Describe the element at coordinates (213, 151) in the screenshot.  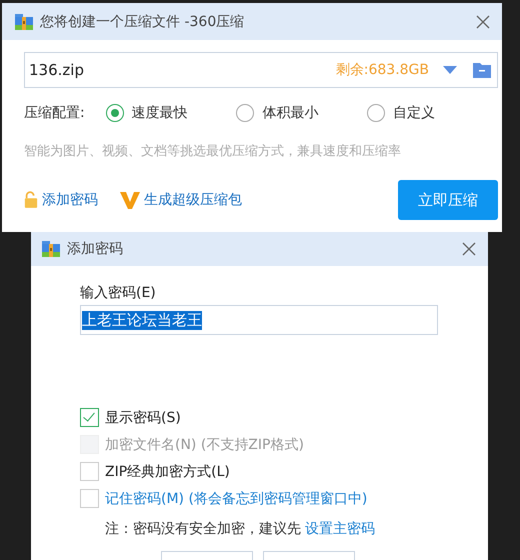
I see `hint-text: 智能为图片、视频、文档等挑选最优压缩方式，兼具速度和压缩率` at that location.